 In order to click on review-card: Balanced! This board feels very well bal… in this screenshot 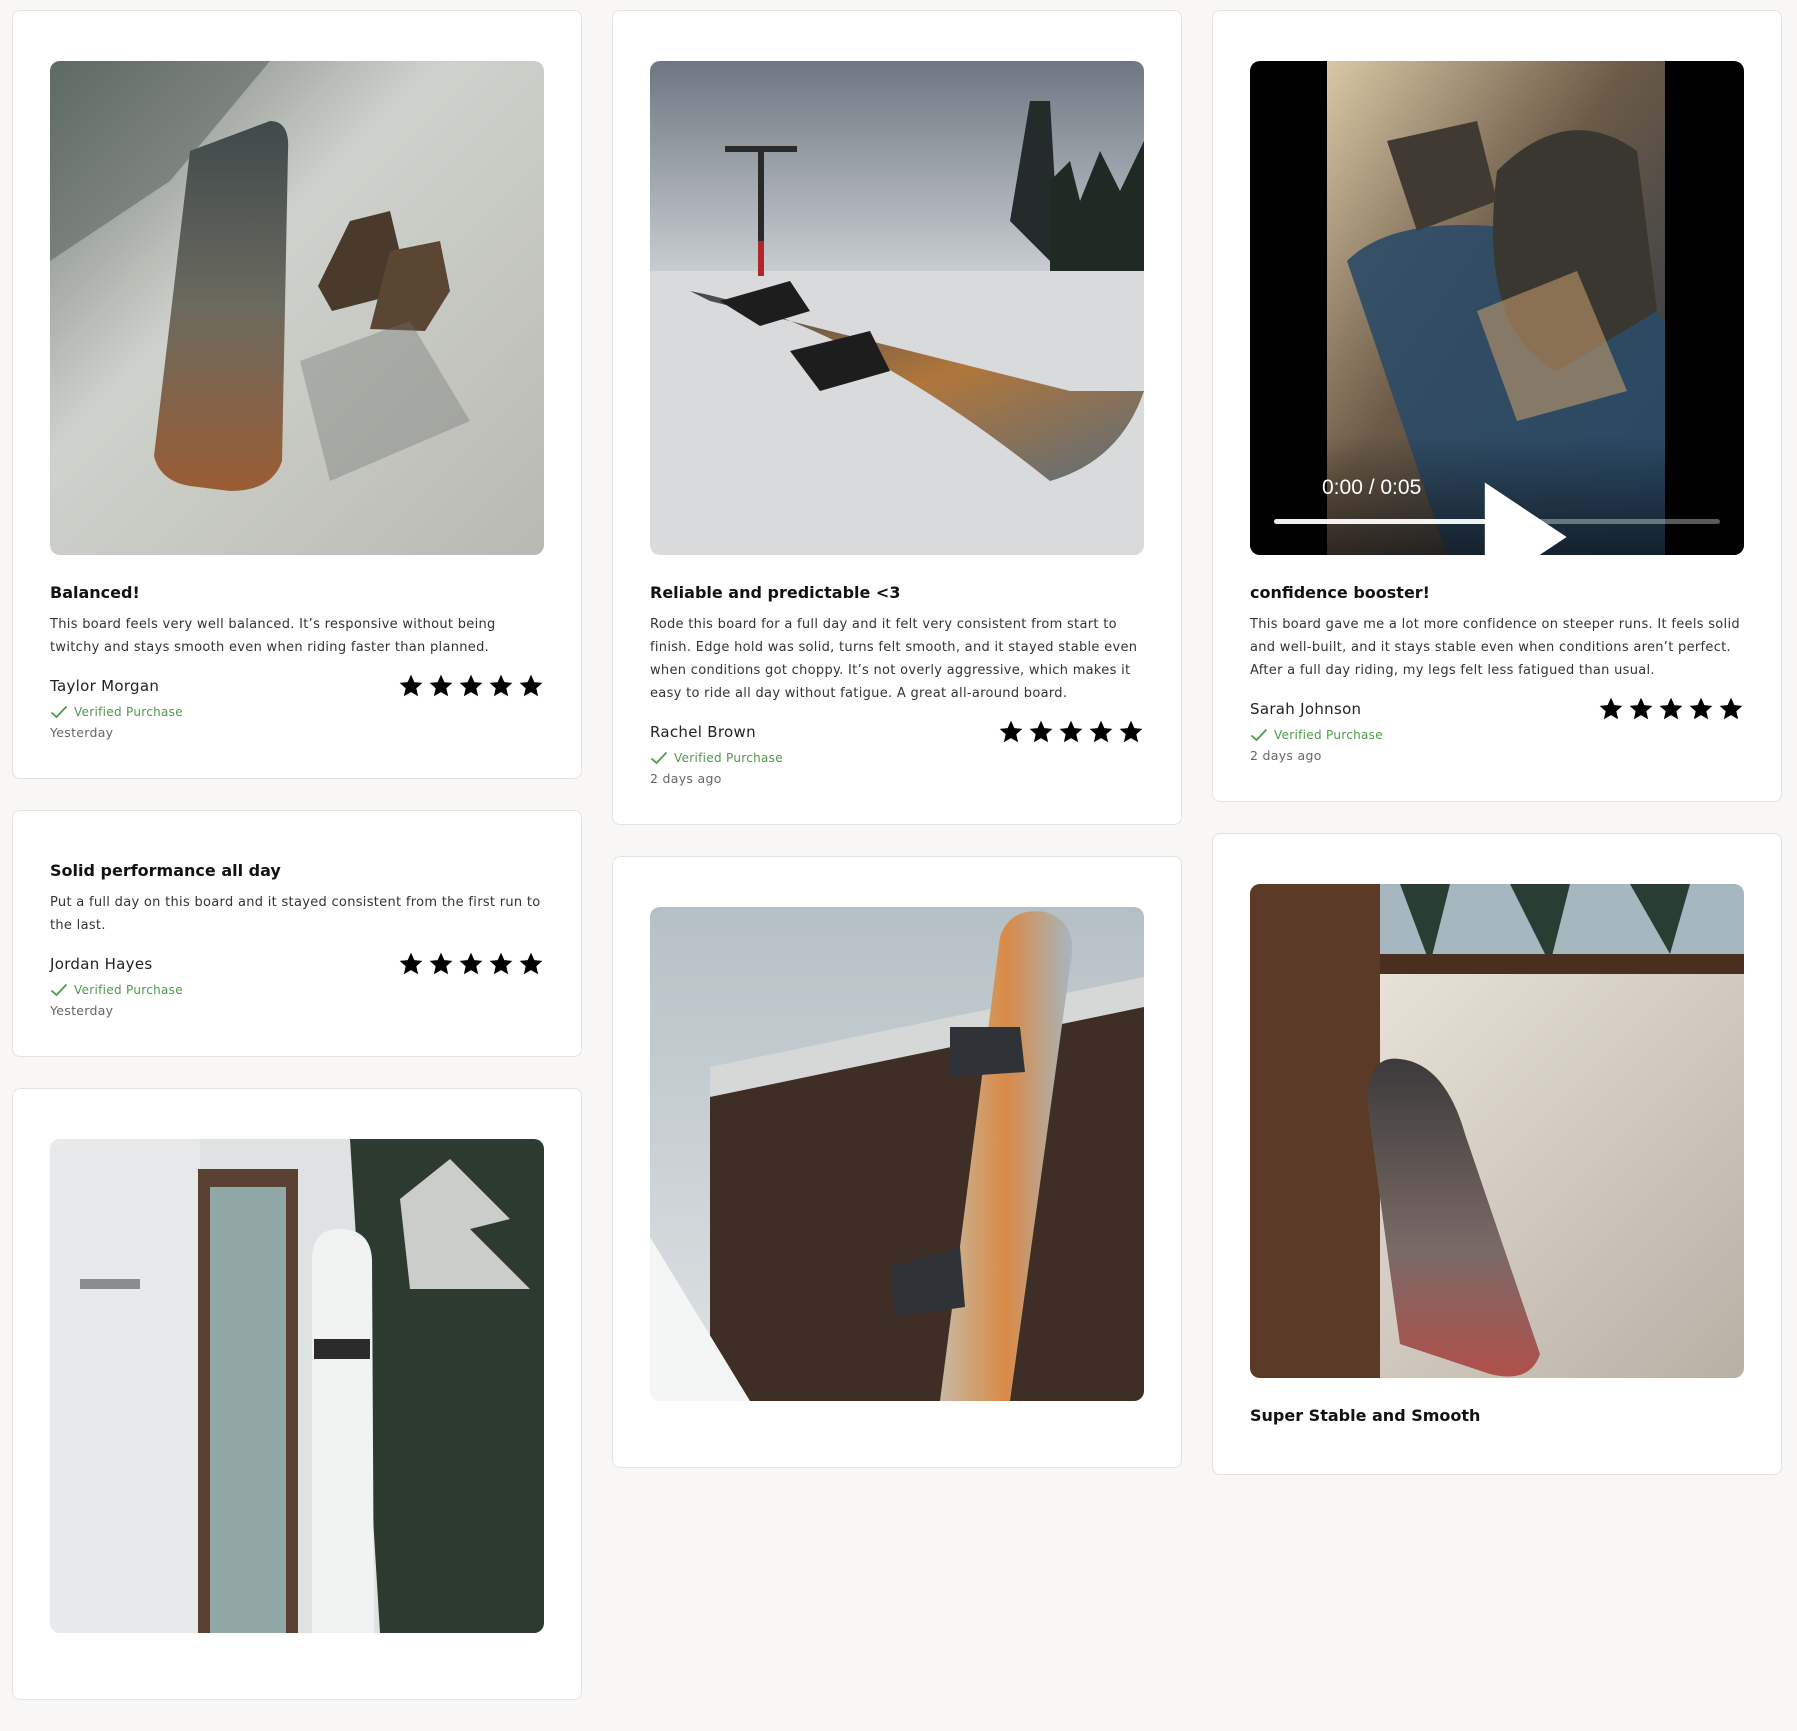, I will do `click(297, 394)`.